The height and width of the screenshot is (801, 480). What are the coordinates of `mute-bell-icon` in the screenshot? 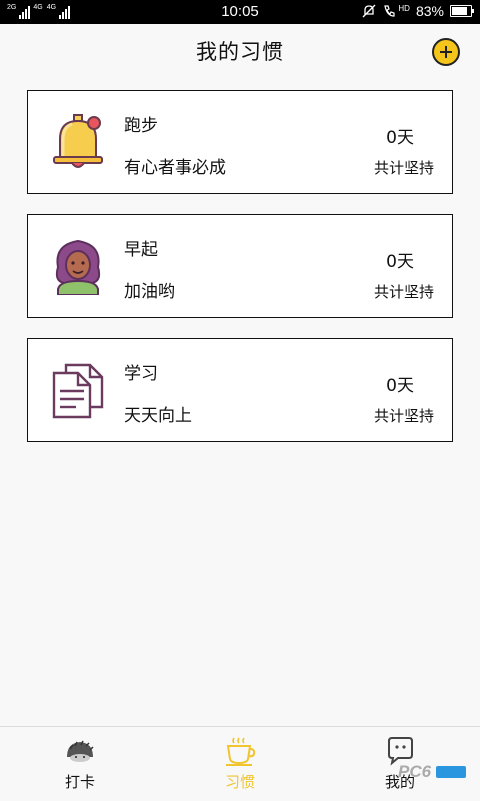 It's located at (369, 11).